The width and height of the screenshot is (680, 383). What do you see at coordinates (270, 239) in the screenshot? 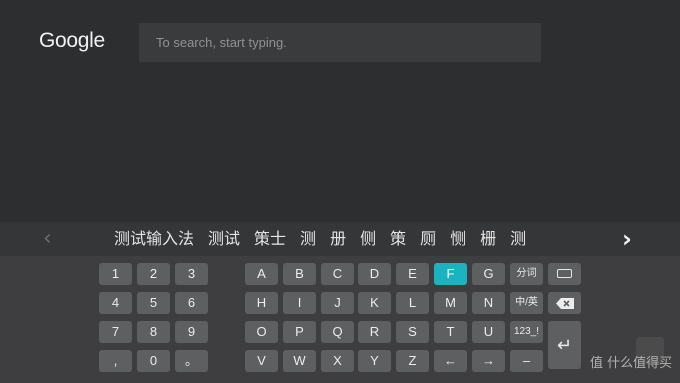
I see `candidate-item: 策士` at bounding box center [270, 239].